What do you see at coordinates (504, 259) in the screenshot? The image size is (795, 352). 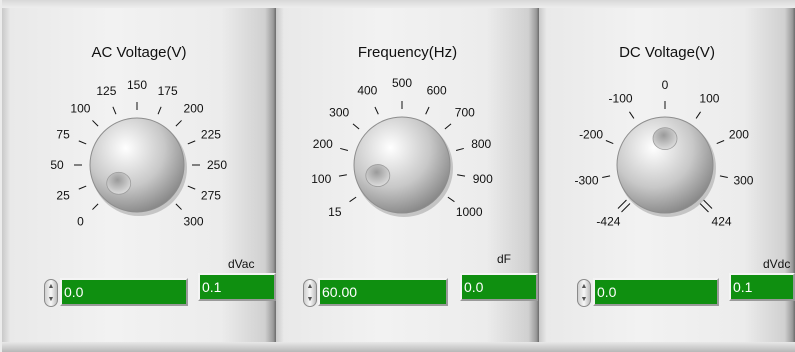 I see `frequency-increment-unit: dF` at bounding box center [504, 259].